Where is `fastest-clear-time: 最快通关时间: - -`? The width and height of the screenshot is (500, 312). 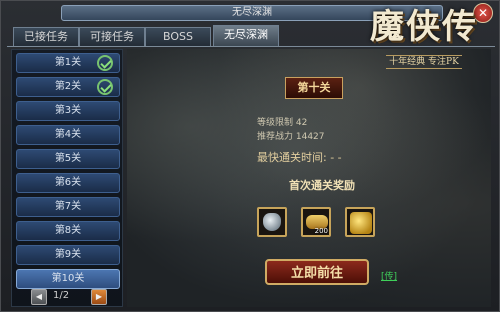
fastest-clear-time: 最快通关时间: - - is located at coordinates (299, 157).